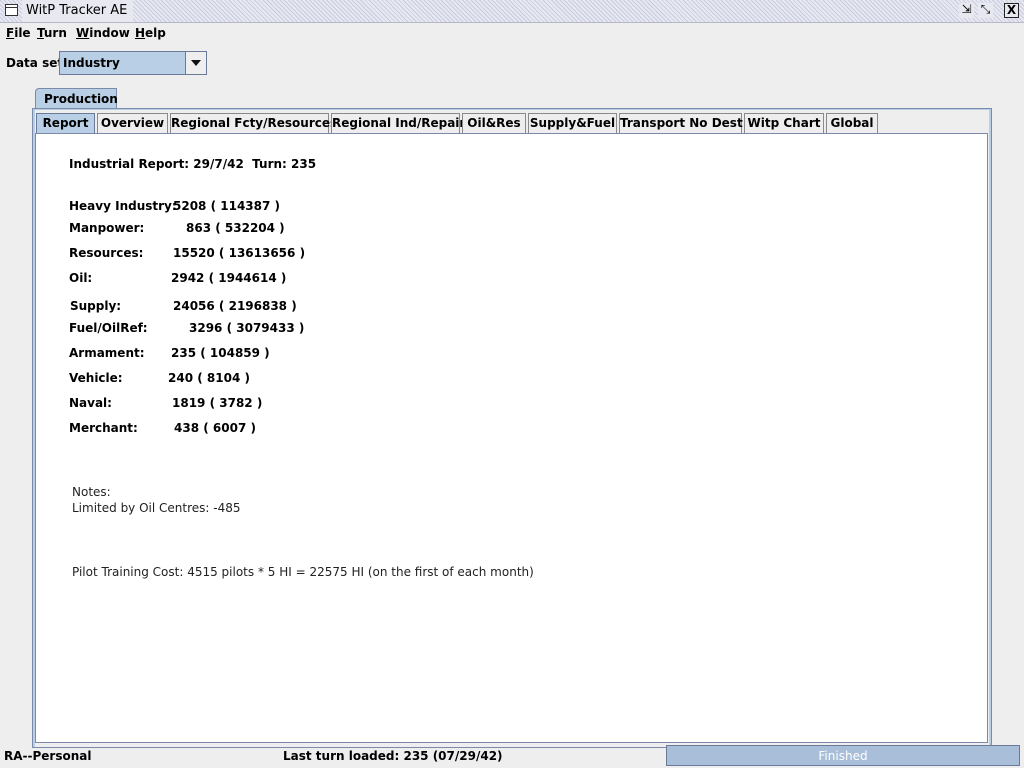 The width and height of the screenshot is (1024, 768). I want to click on status-last-turn: Last turn loaded: 235 (07/29/42), so click(393, 756).